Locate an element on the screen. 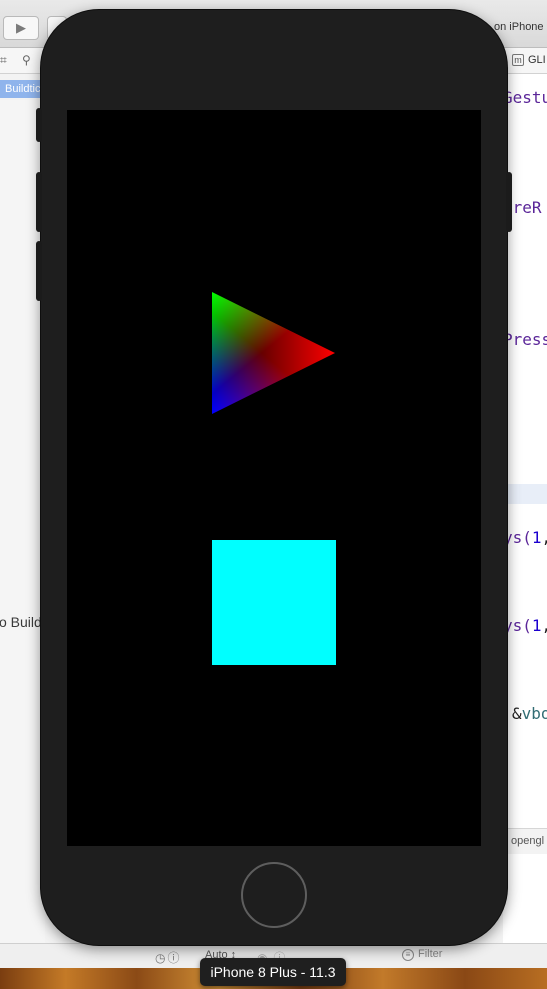 The height and width of the screenshot is (989, 547). power-button is located at coordinates (509, 202).